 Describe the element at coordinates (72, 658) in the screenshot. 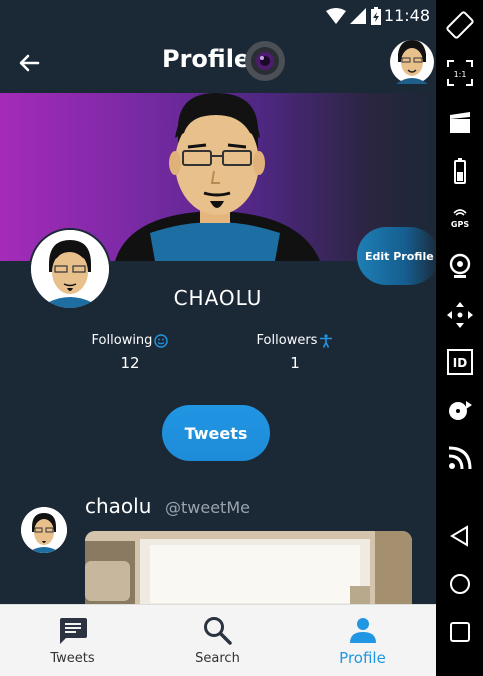

I see `nav-tweets-label: Tweets` at that location.